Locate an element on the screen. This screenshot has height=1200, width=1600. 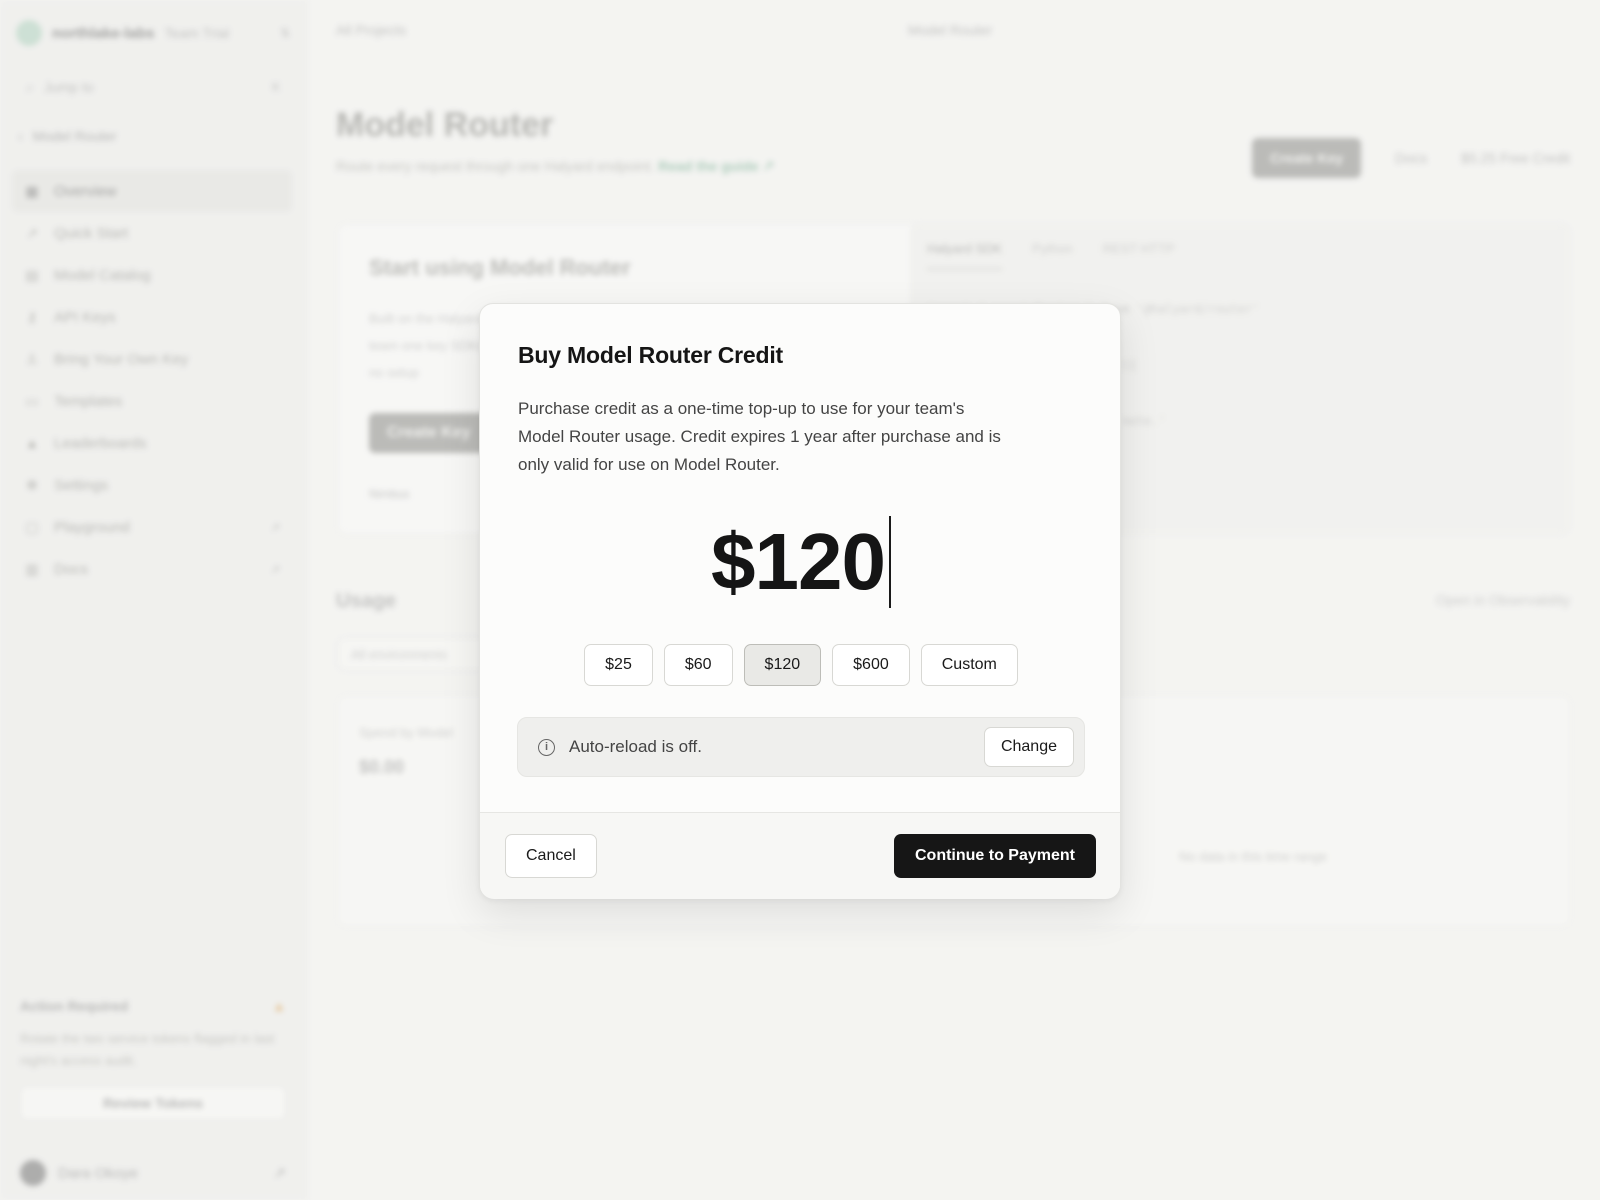
cancel-button: Cancel is located at coordinates (551, 856).